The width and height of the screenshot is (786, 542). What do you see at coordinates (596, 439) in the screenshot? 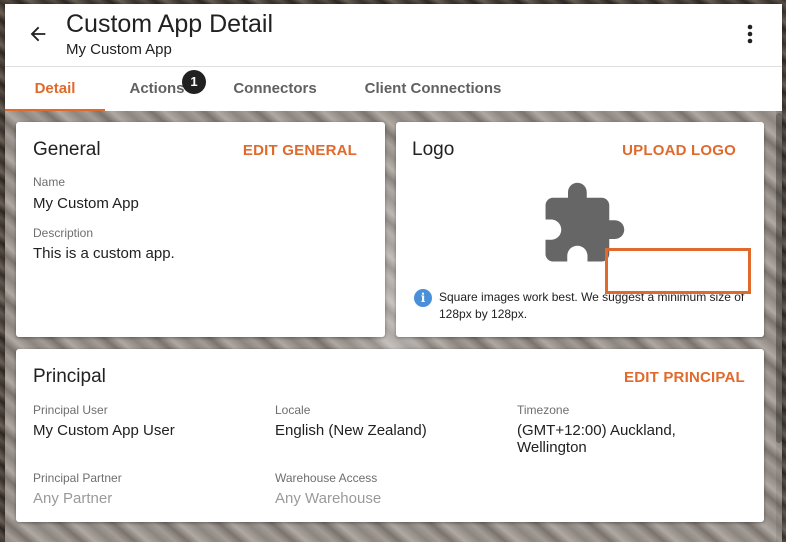
I see `timezone-value: (GMT+12:00) Auckland, Wellington` at bounding box center [596, 439].